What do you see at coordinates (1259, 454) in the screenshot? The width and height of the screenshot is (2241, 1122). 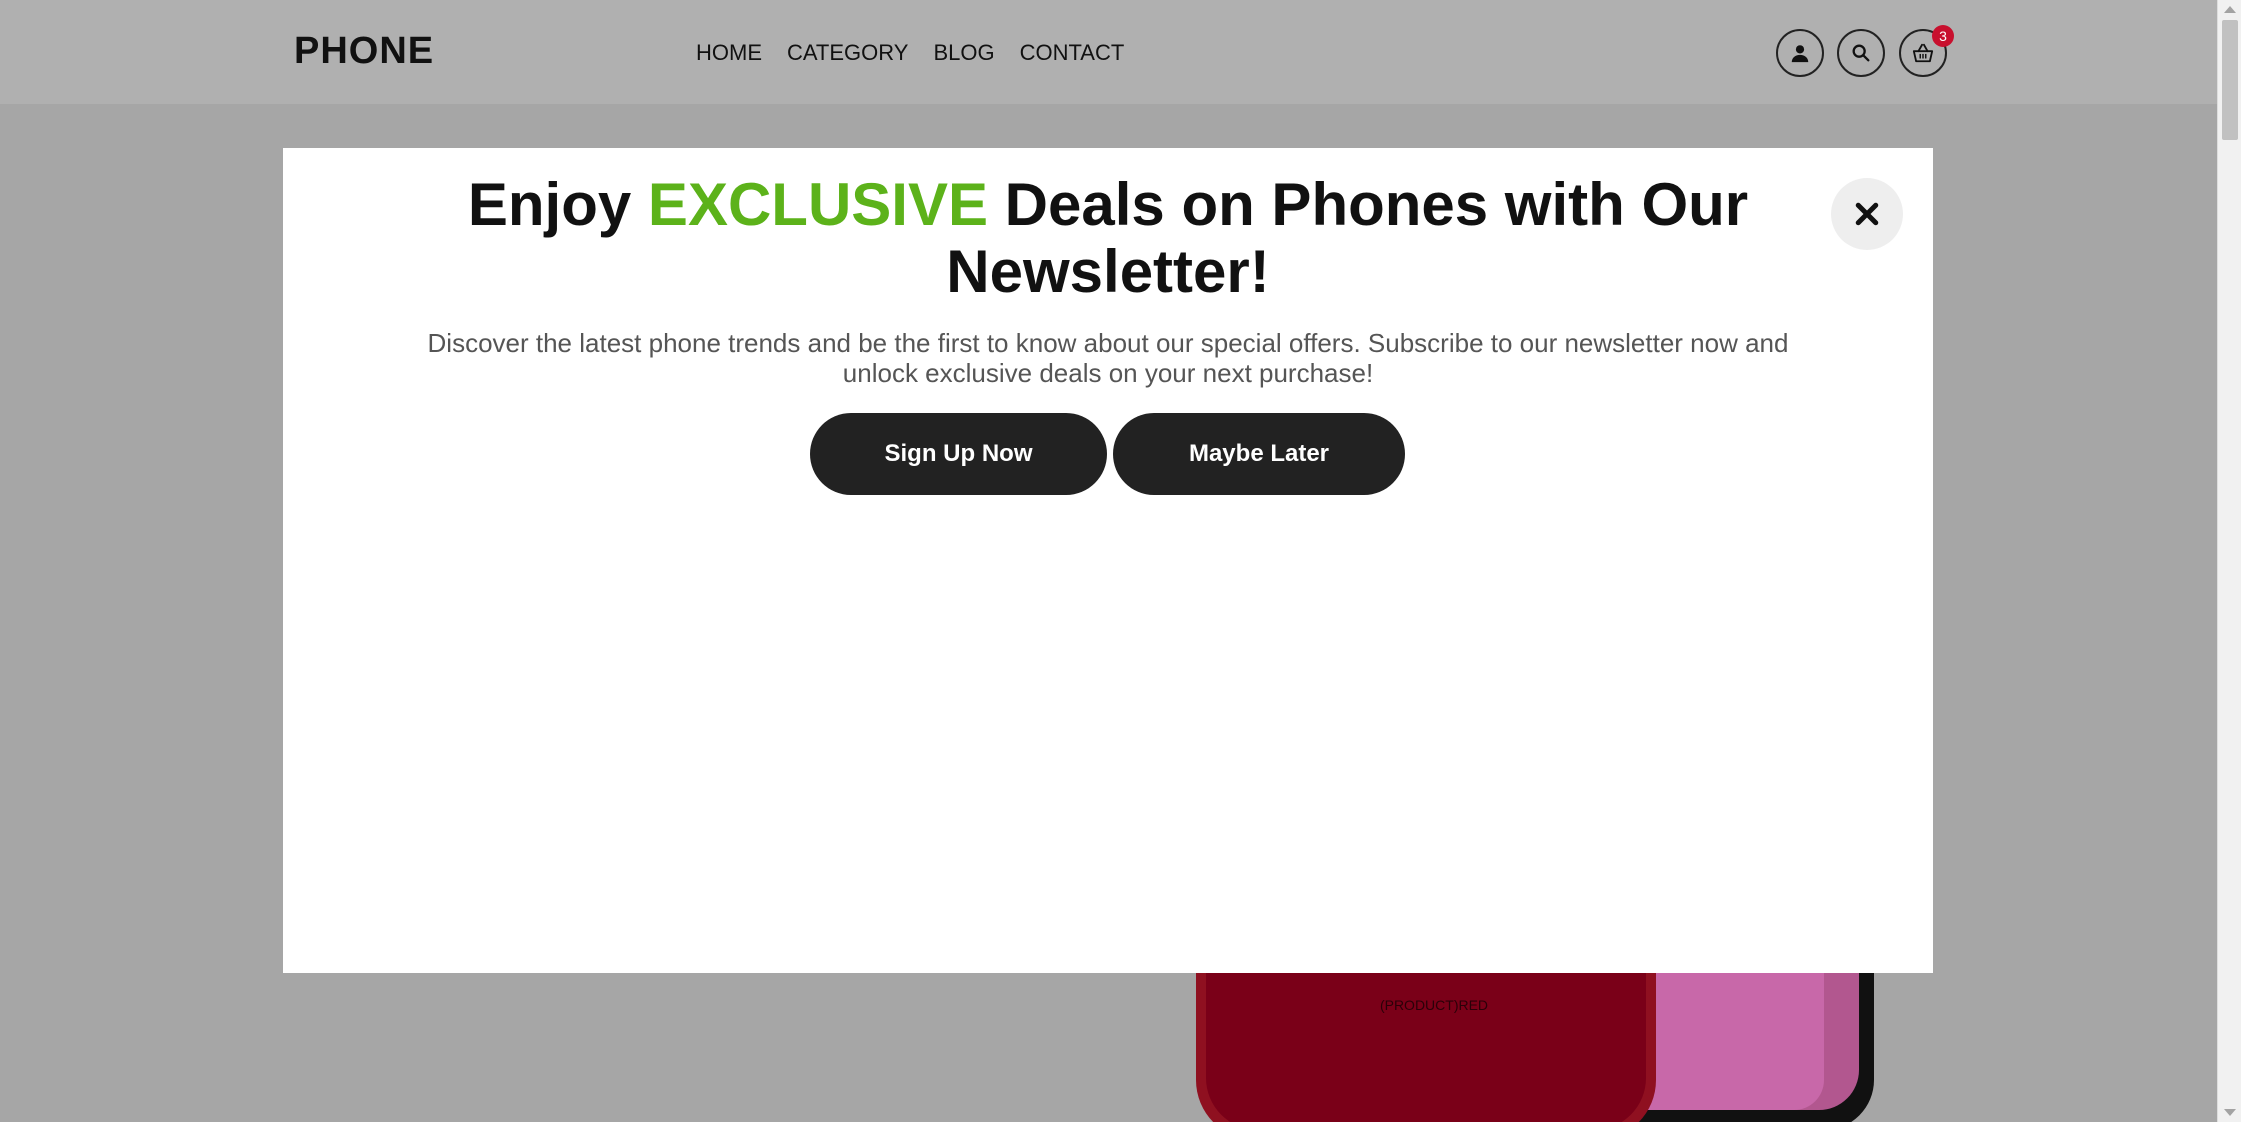 I see `maybe-later-button: Maybe Later` at bounding box center [1259, 454].